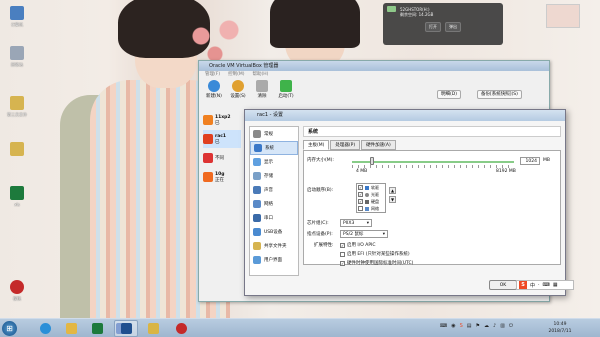  What do you see at coordinates (17, 196) in the screenshot?
I see `desktop-icon-spreadsheet: xls` at bounding box center [17, 196].